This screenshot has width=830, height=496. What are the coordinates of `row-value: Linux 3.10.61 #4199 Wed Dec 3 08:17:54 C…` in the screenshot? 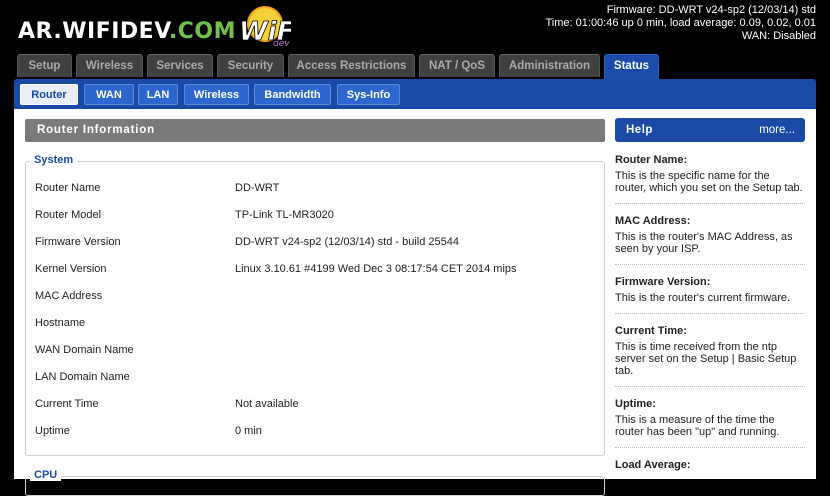 It's located at (376, 269).